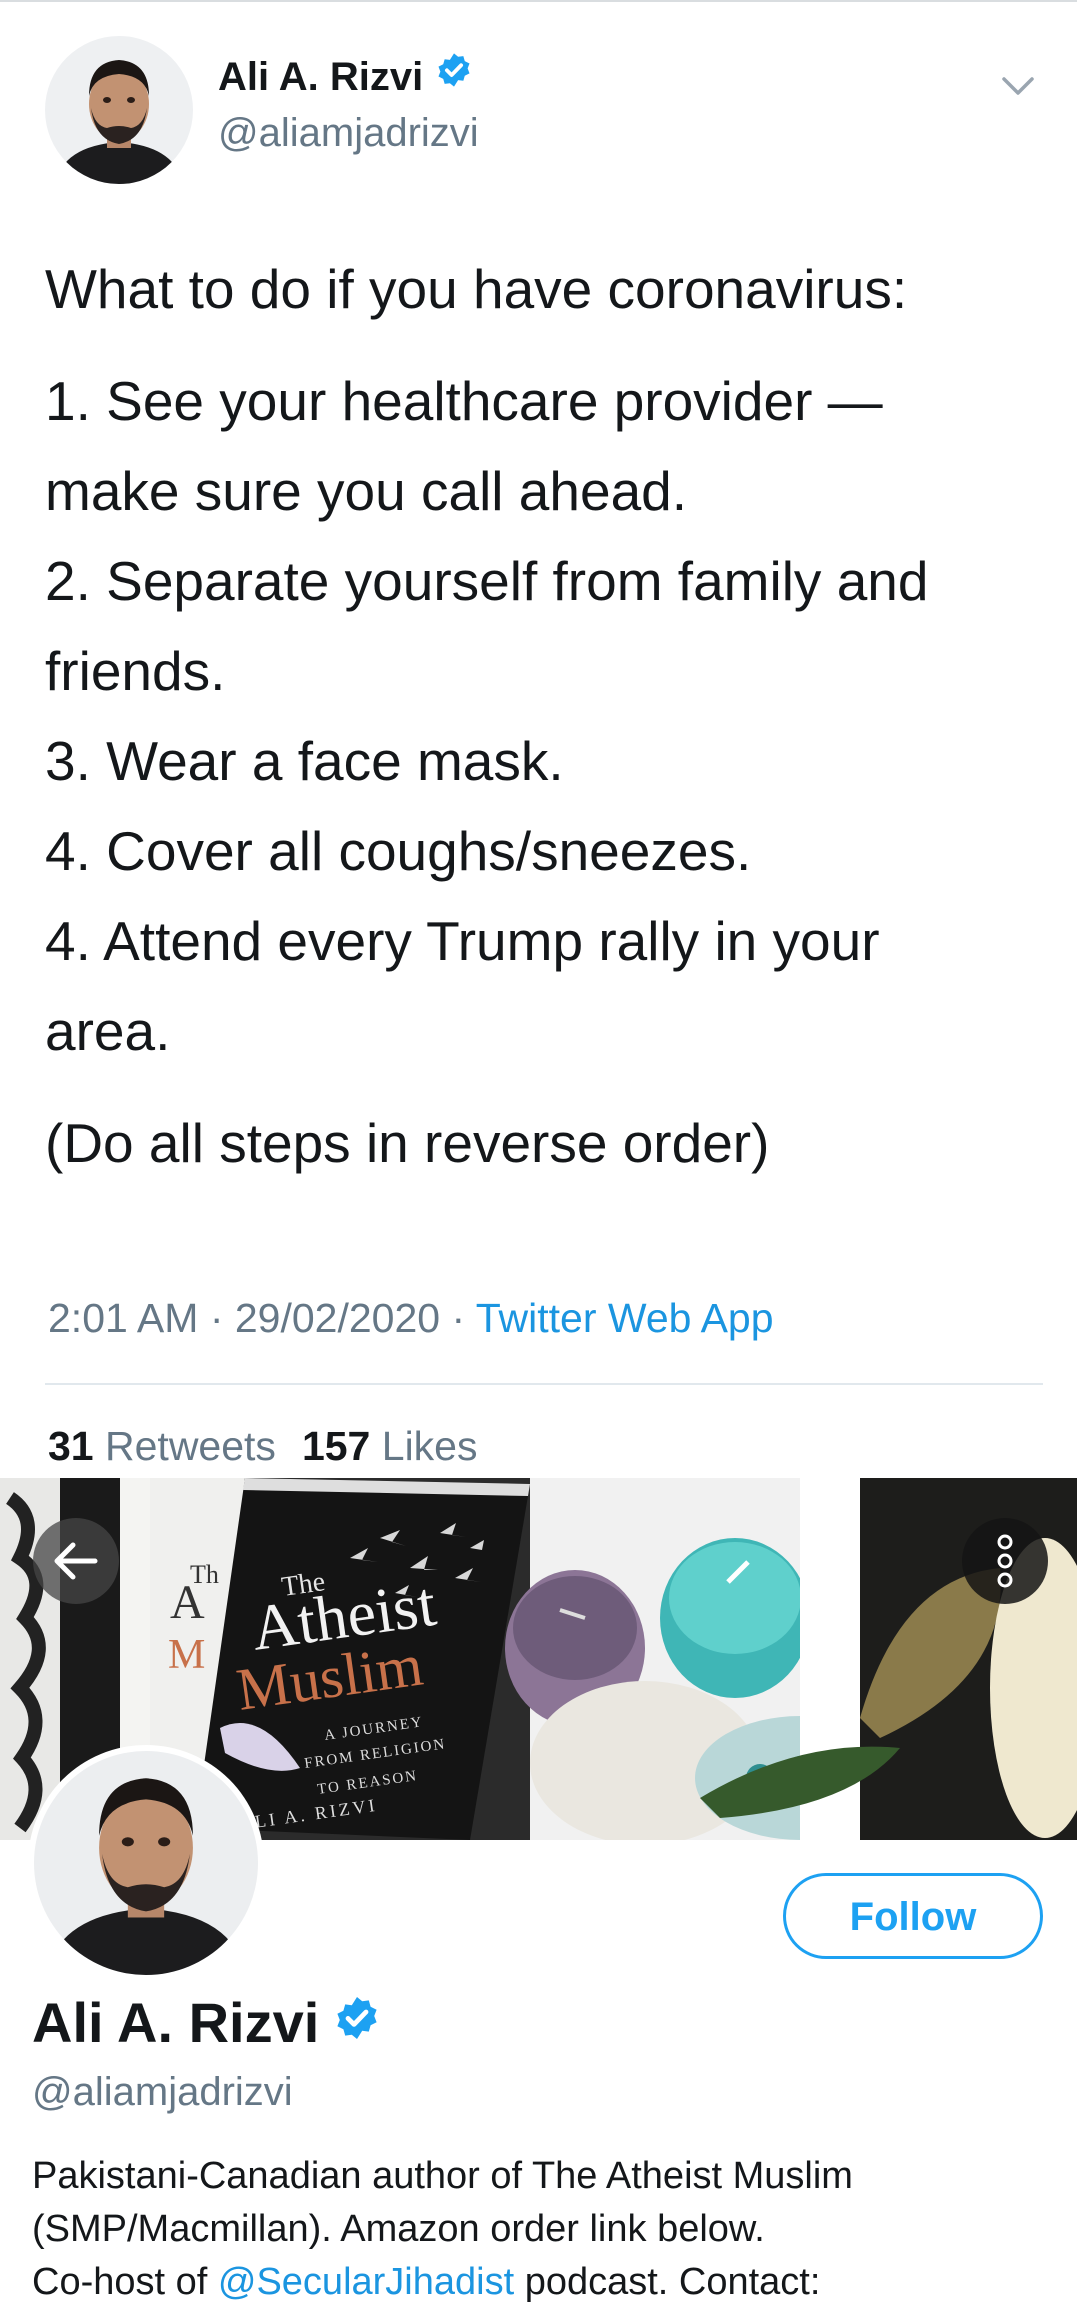 The height and width of the screenshot is (2323, 1077). I want to click on likes-count: 157, so click(336, 1446).